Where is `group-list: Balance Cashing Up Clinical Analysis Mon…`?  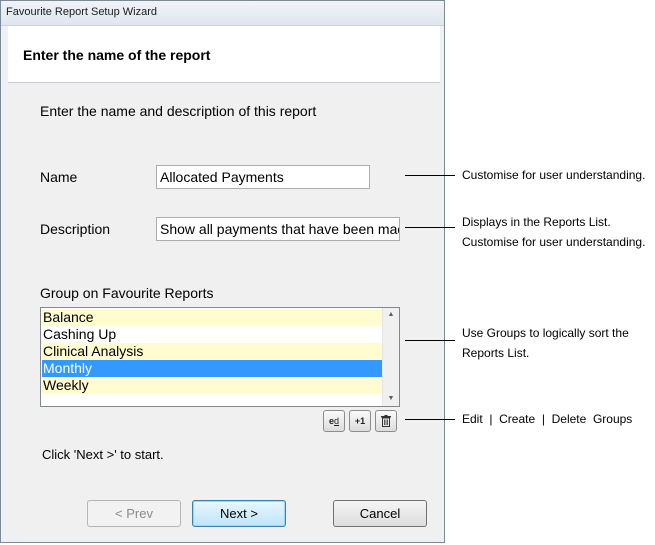
group-list: Balance Cashing Up Clinical Analysis Mon… is located at coordinates (220, 357).